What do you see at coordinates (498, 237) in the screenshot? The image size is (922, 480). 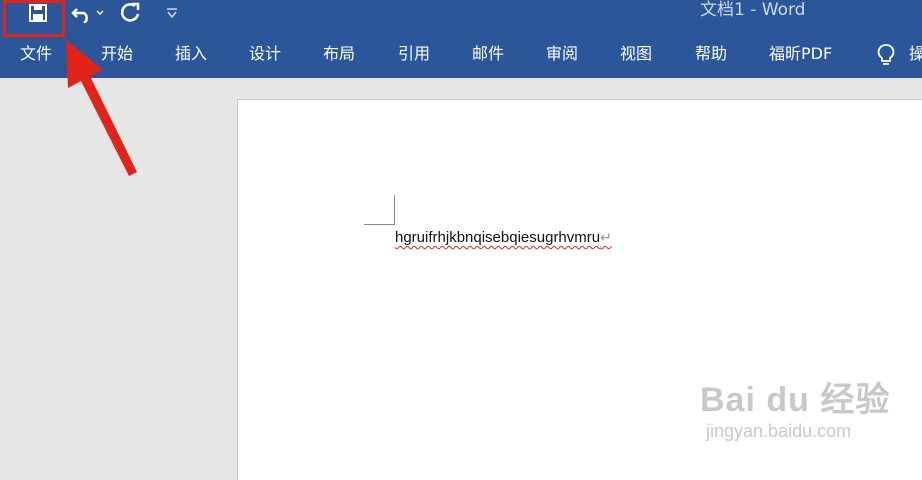 I see `document-text-content: hgruifrhjkbnqisebqiesugrhvmru` at bounding box center [498, 237].